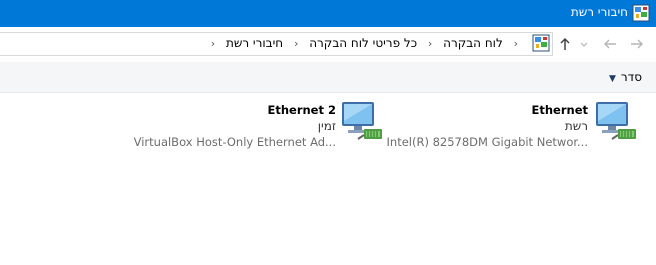 This screenshot has width=656, height=265. Describe the element at coordinates (637, 44) in the screenshot. I see `forward-arrow-icon` at that location.